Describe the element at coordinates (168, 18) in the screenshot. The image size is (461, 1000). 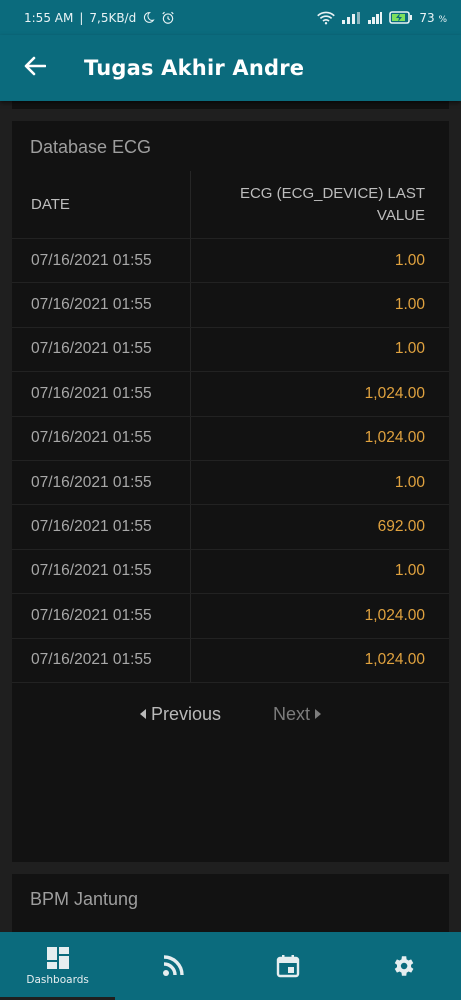
I see `alarm-icon` at that location.